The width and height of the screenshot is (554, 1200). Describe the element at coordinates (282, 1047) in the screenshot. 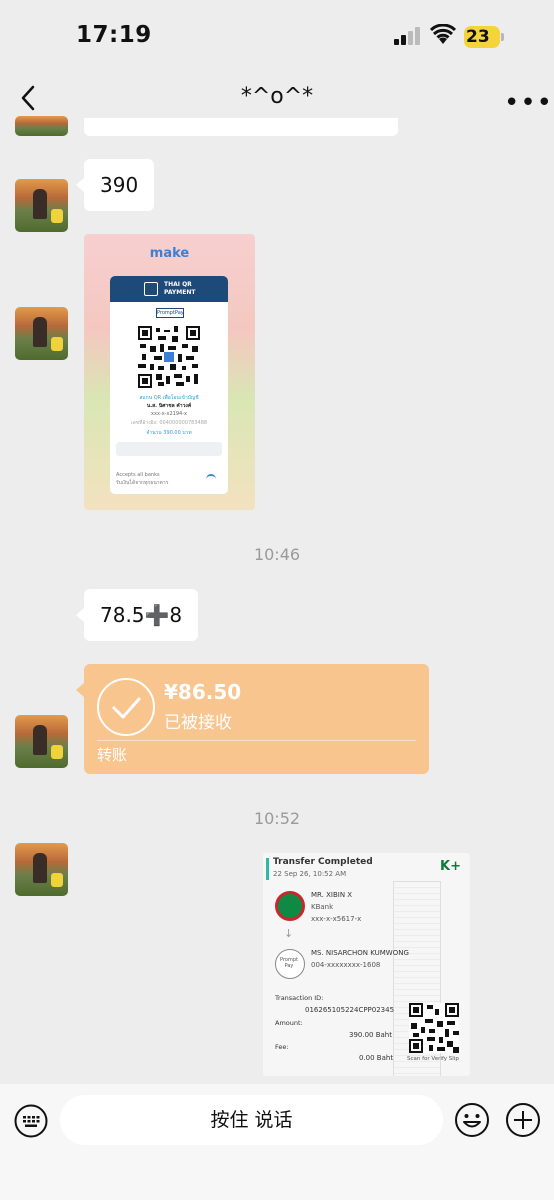

I see `slip-fee-label: Fee:` at that location.